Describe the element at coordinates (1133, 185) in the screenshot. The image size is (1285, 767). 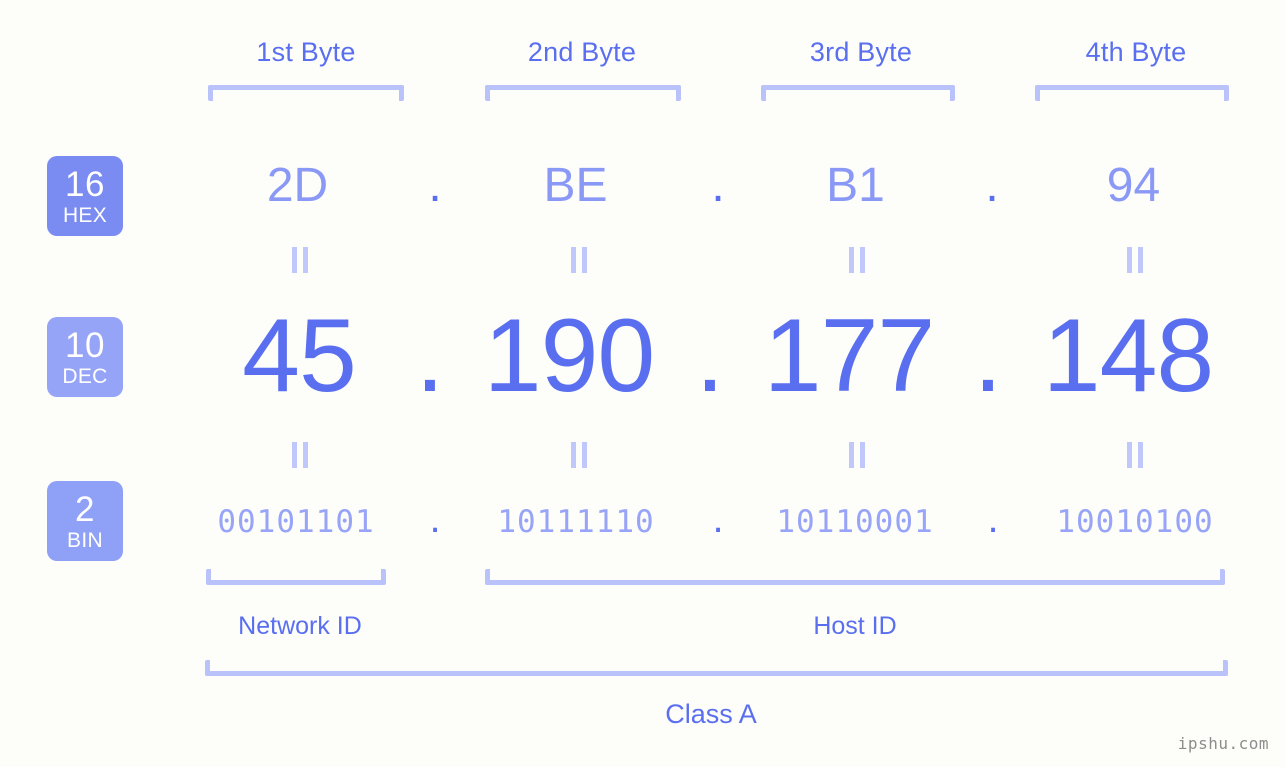
I see `hex-octet-4: 94` at that location.